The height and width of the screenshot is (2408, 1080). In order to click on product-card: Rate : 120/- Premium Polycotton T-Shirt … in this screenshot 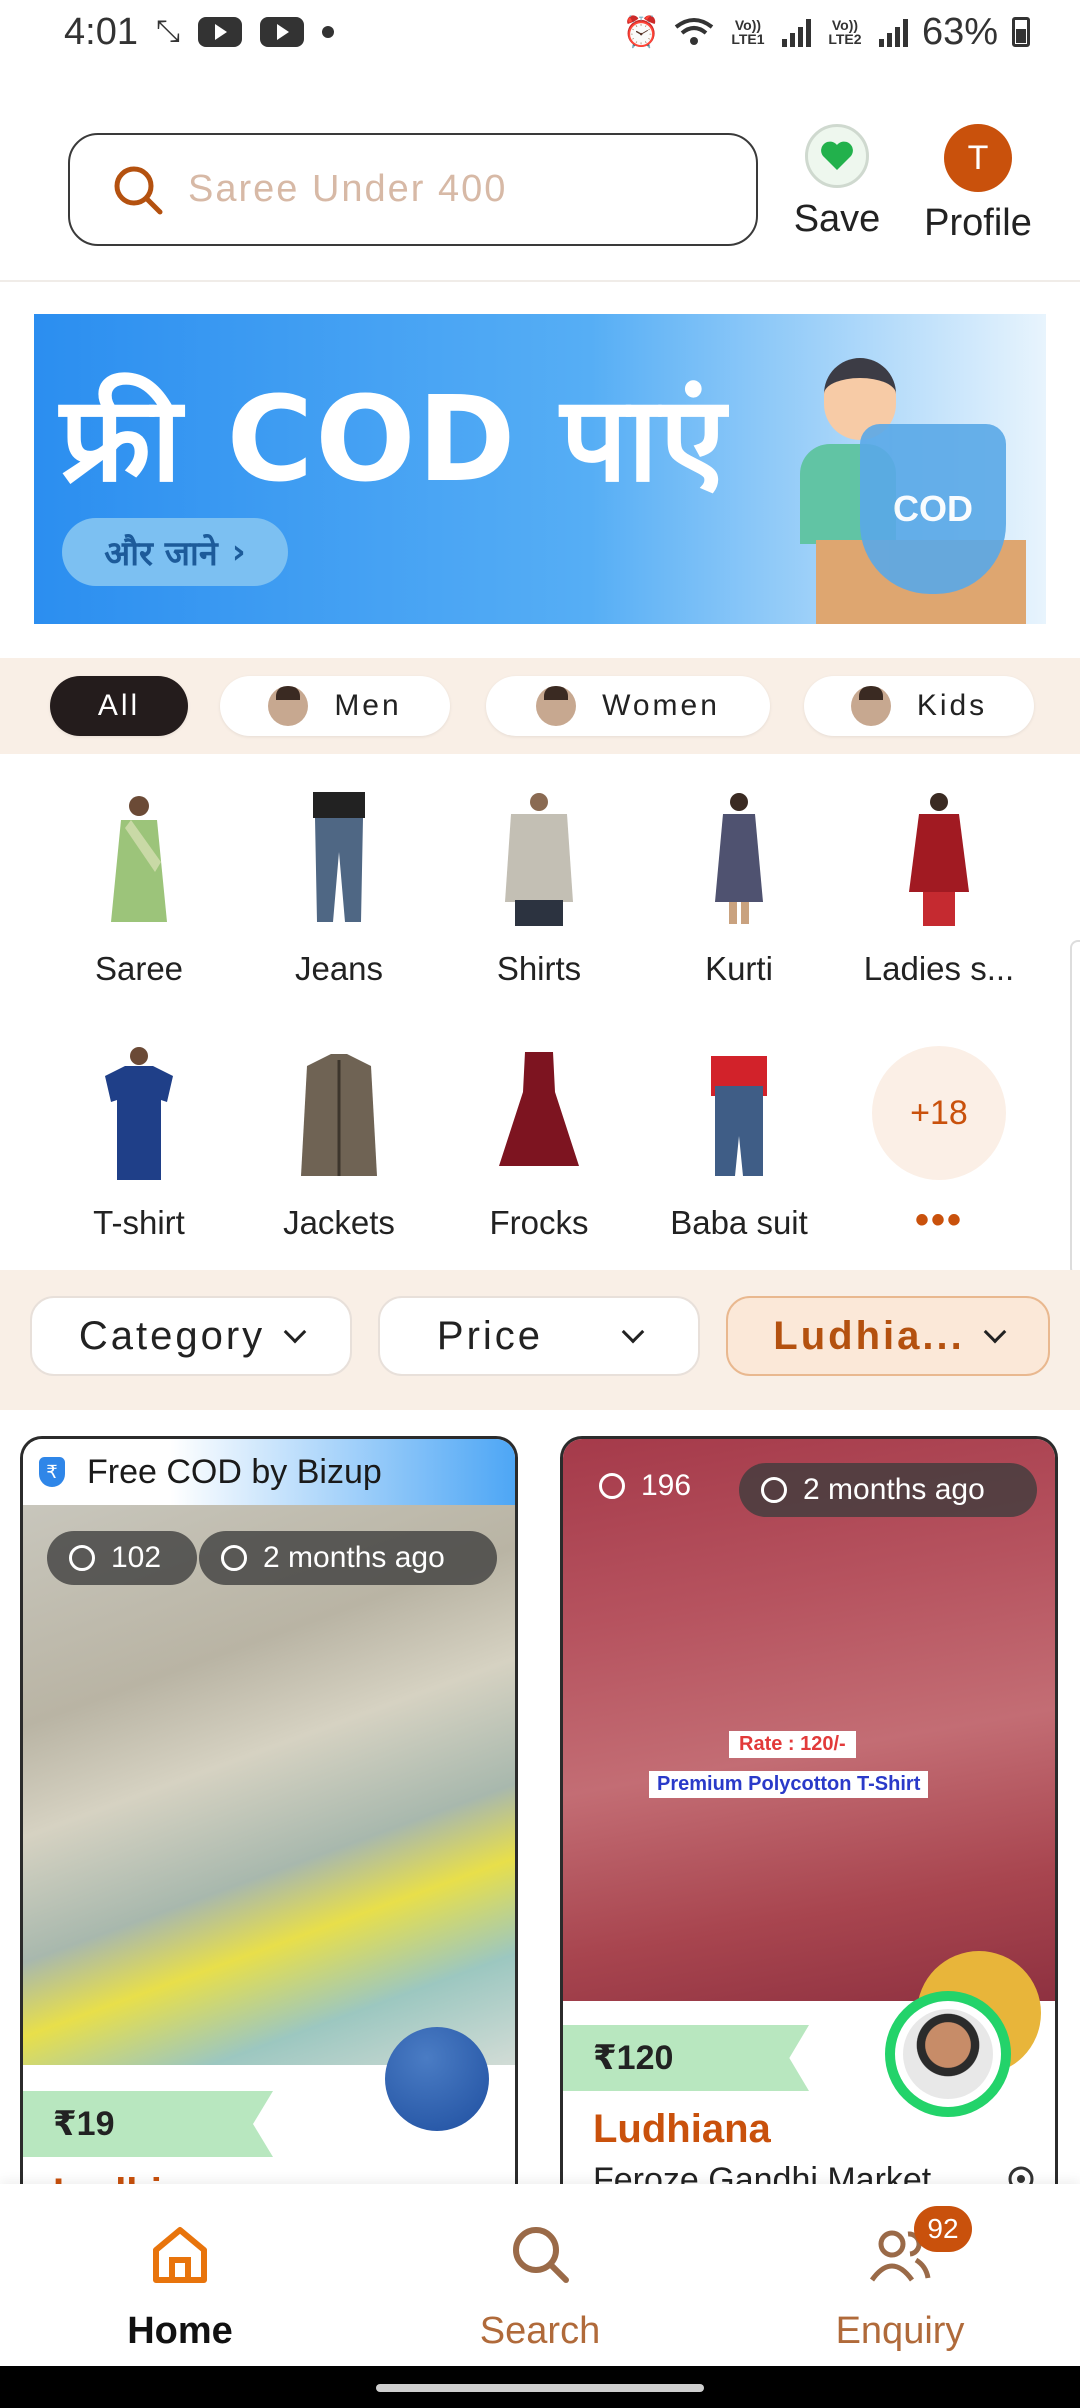, I will do `click(809, 1816)`.